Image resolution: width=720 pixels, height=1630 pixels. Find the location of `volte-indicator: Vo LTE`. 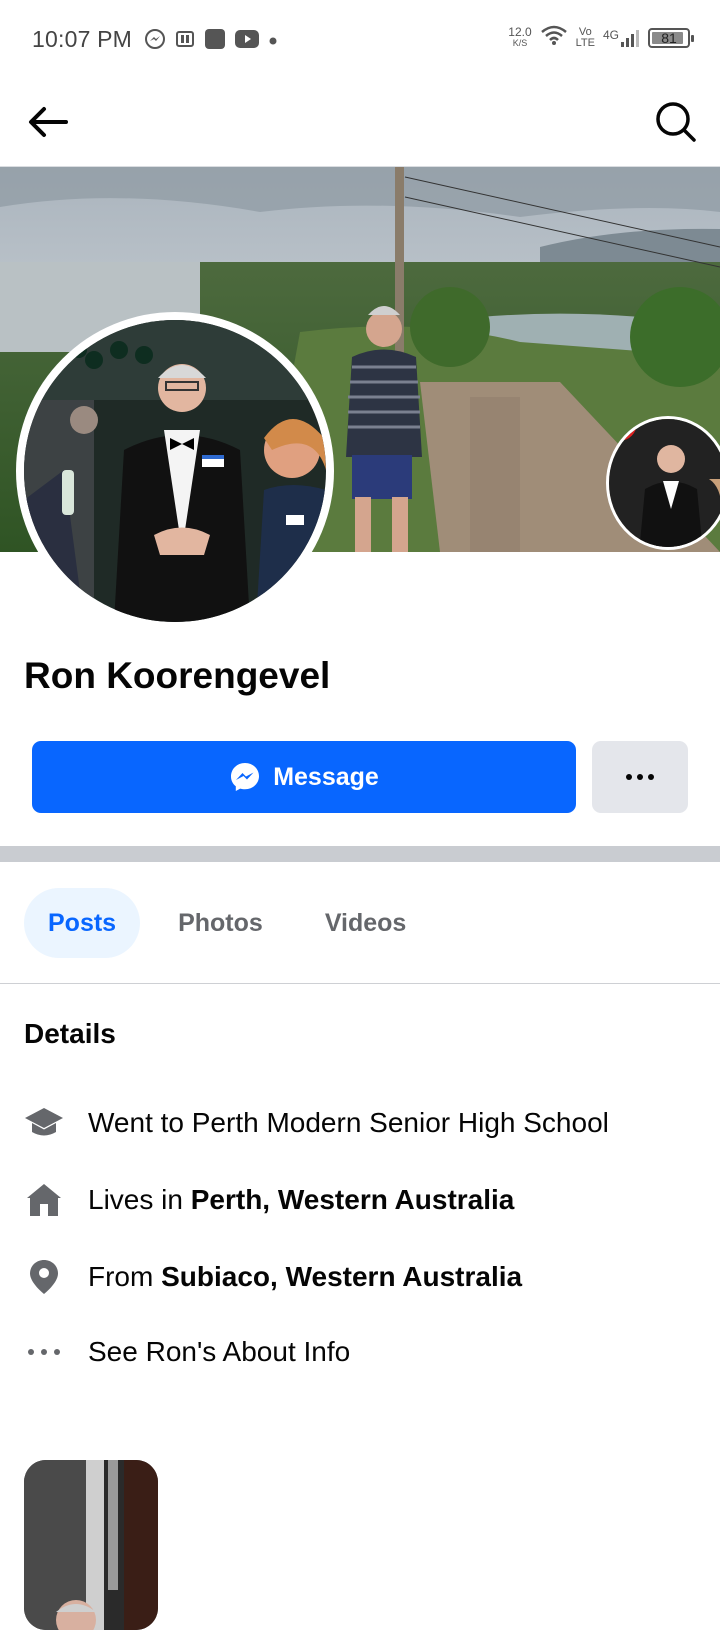

volte-indicator: Vo LTE is located at coordinates (585, 37).